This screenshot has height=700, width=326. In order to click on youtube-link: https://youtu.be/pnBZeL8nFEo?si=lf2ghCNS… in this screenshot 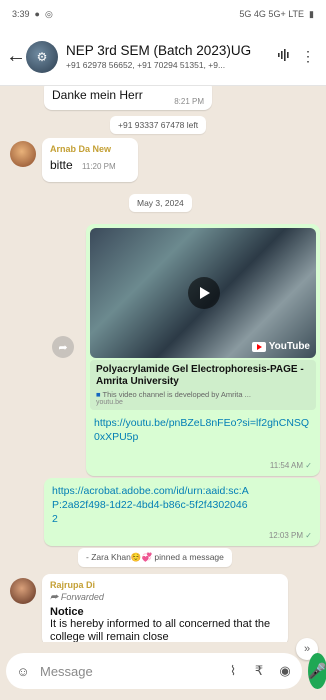, I will do `click(203, 430)`.